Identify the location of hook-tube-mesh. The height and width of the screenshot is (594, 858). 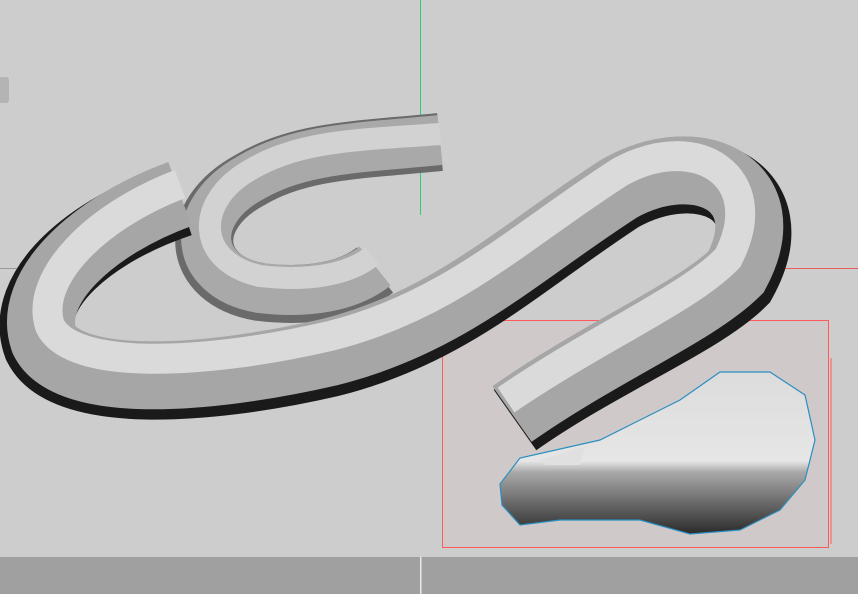
(309, 218).